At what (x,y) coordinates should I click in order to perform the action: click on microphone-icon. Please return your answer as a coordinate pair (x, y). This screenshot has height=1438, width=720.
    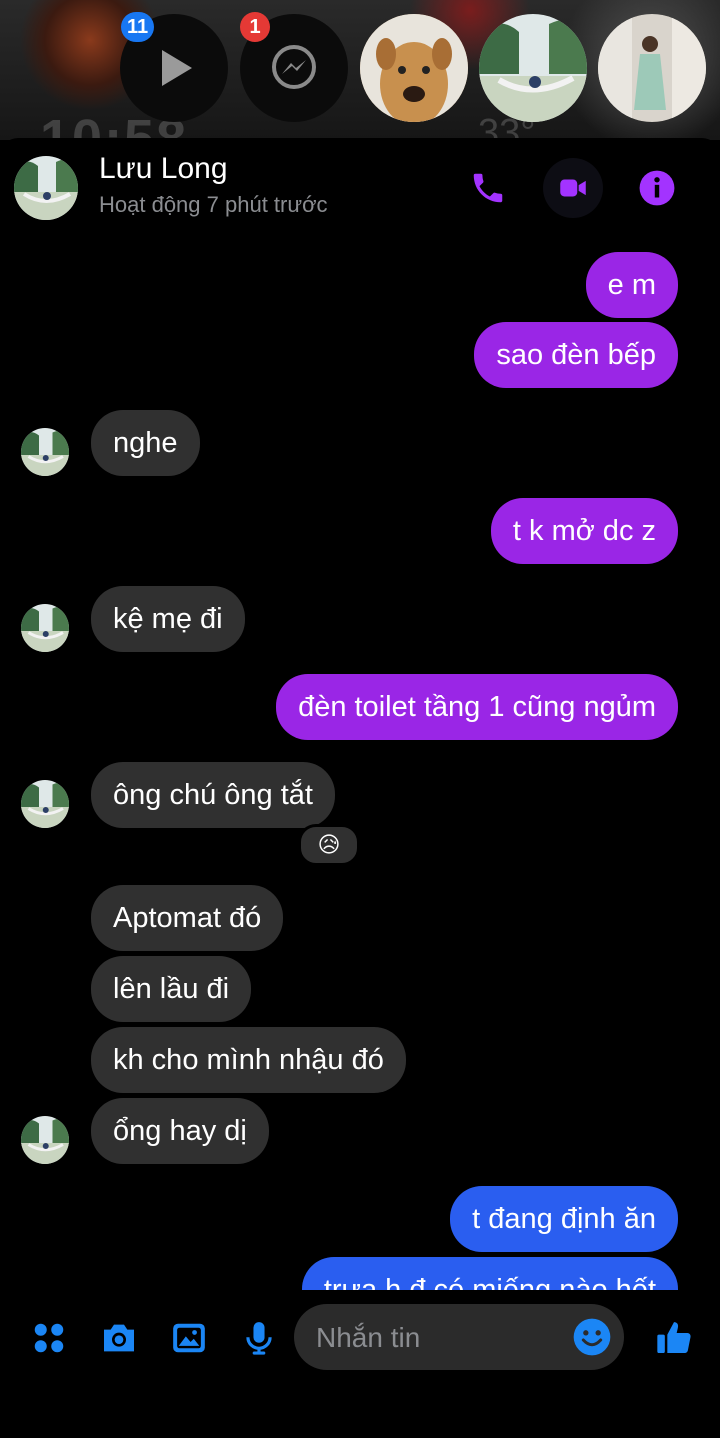
    Looking at the image, I should click on (259, 1338).